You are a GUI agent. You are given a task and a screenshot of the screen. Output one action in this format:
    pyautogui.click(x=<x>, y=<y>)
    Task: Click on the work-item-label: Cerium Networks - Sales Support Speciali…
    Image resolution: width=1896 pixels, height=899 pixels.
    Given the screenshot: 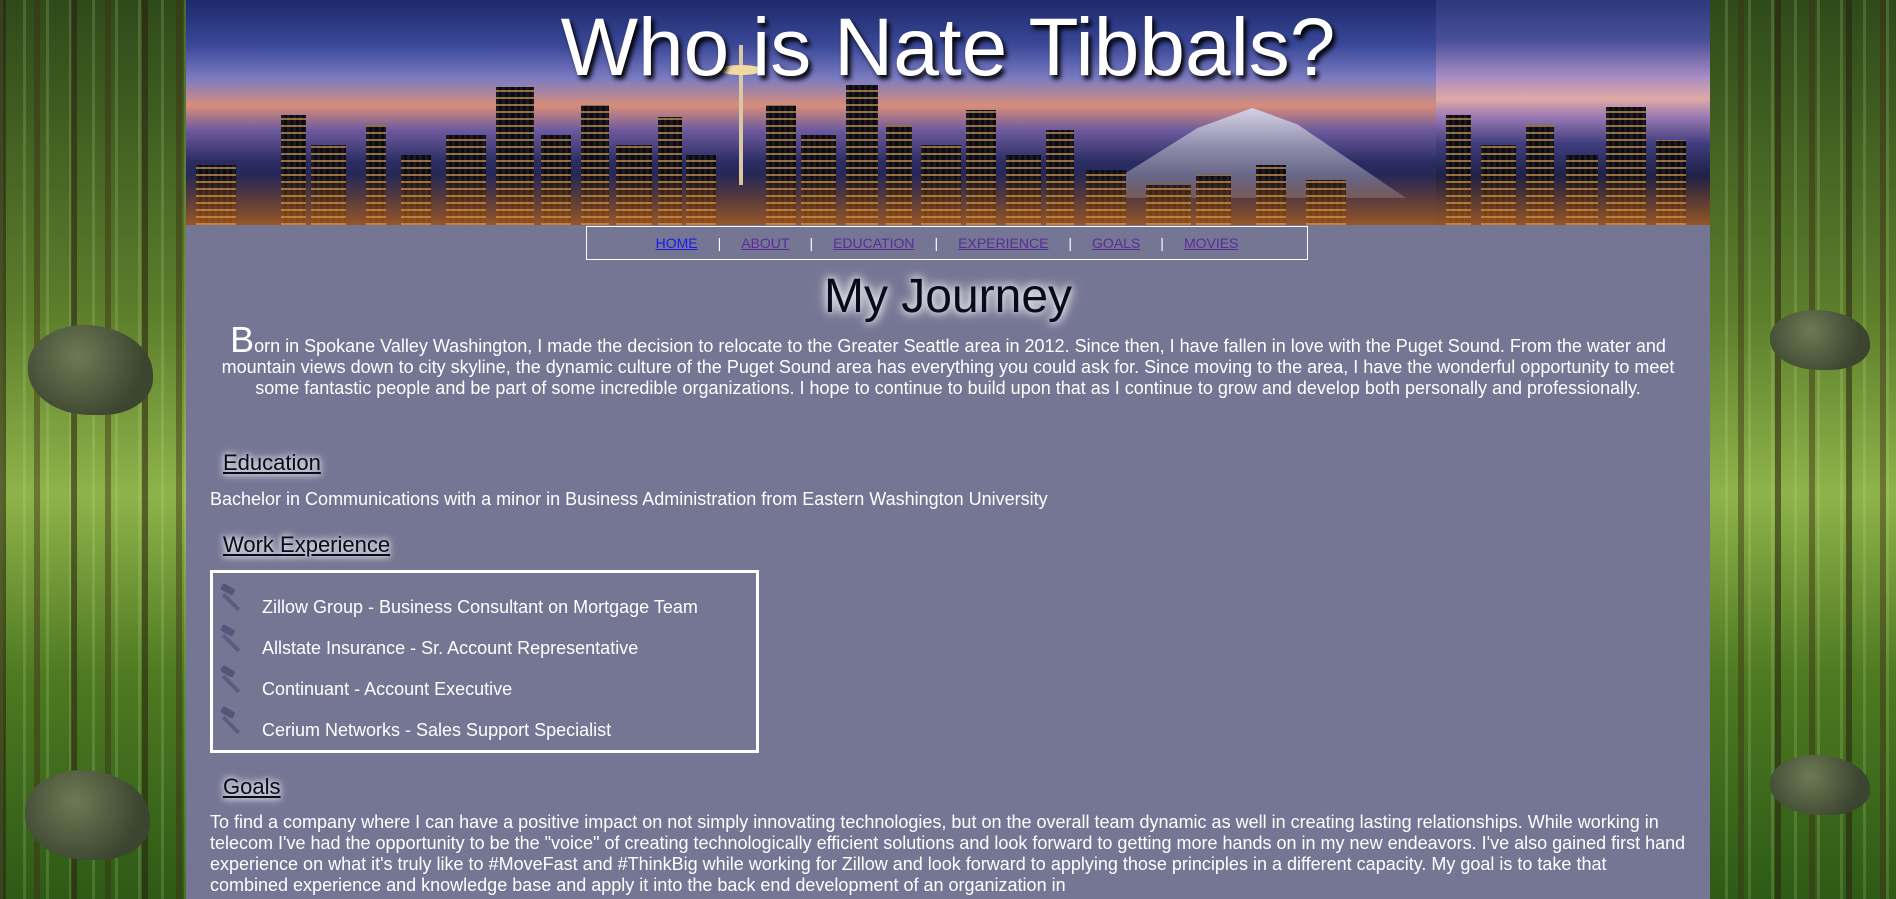 What is the action you would take?
    pyautogui.click(x=437, y=730)
    